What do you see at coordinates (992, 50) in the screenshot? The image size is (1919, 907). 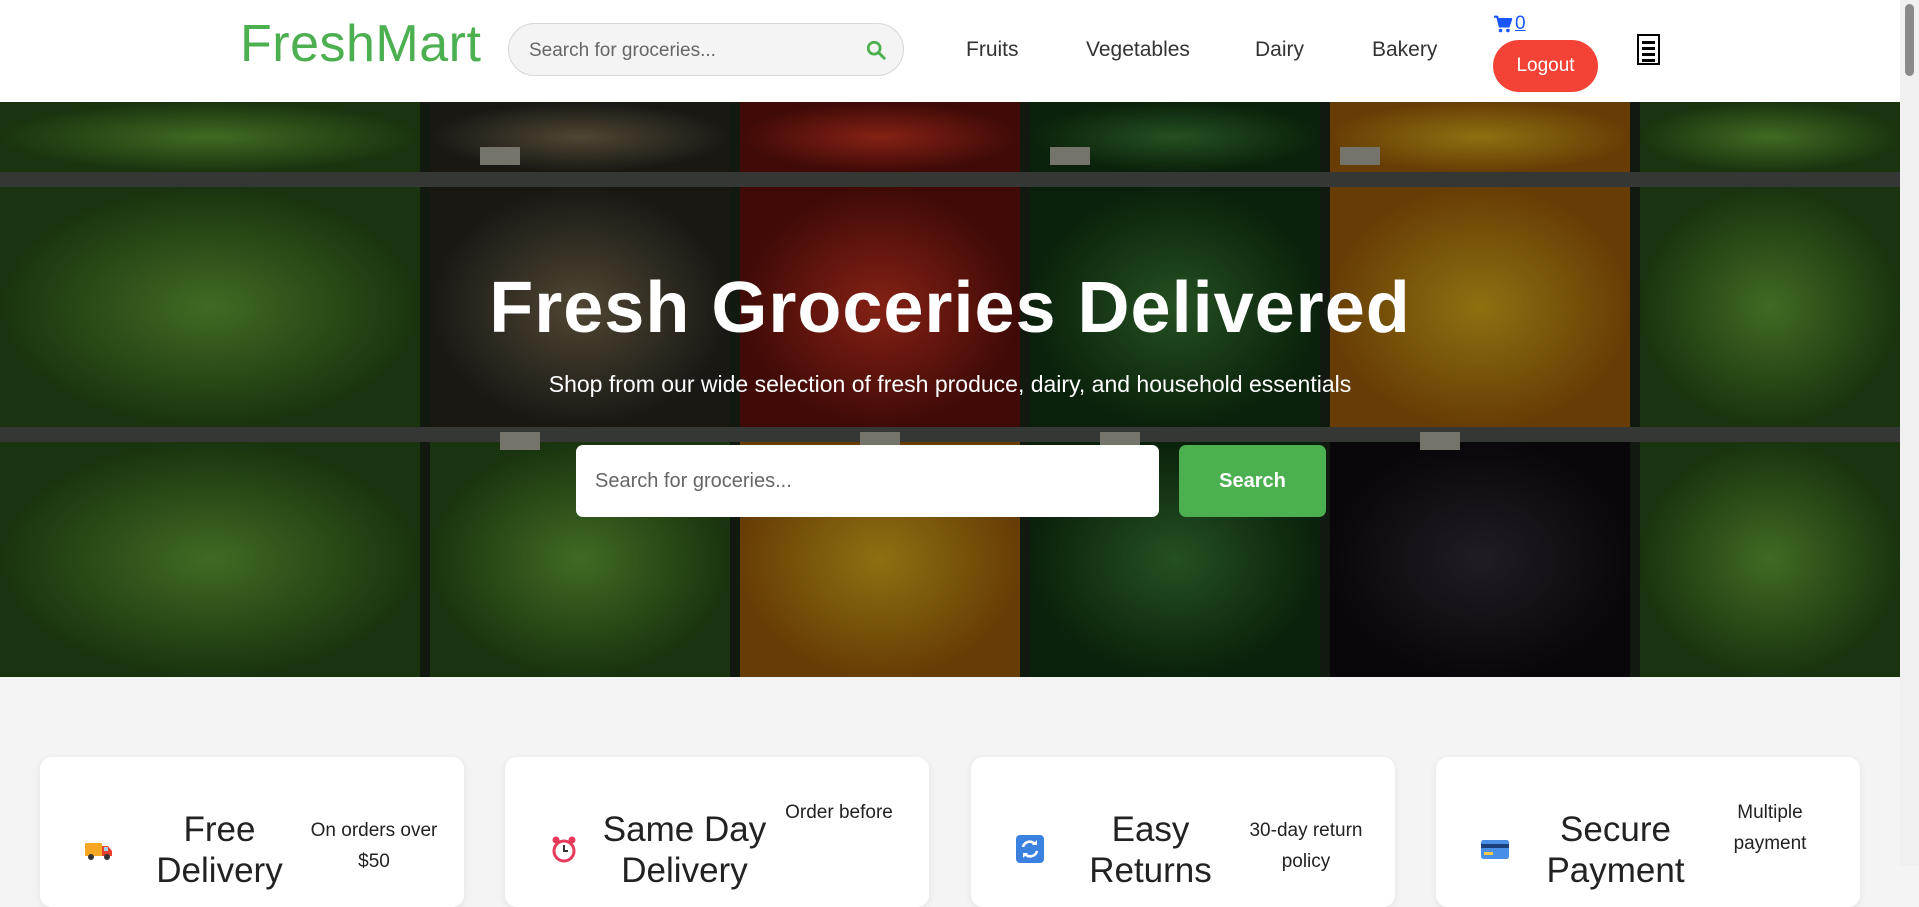 I see `nav-fruits: Fruits` at bounding box center [992, 50].